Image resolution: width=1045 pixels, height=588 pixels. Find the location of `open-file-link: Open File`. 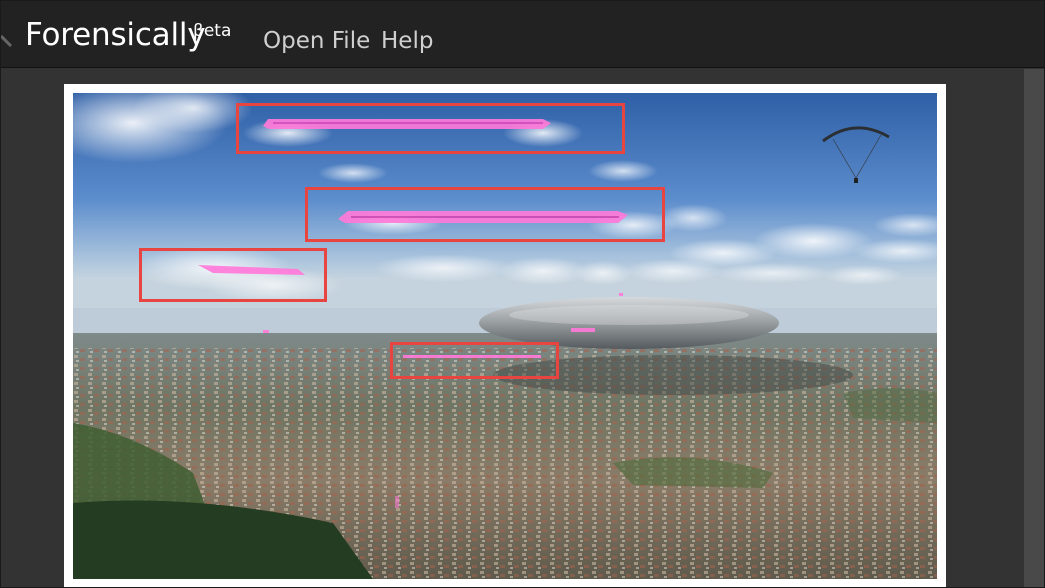

open-file-link: Open File is located at coordinates (316, 41).